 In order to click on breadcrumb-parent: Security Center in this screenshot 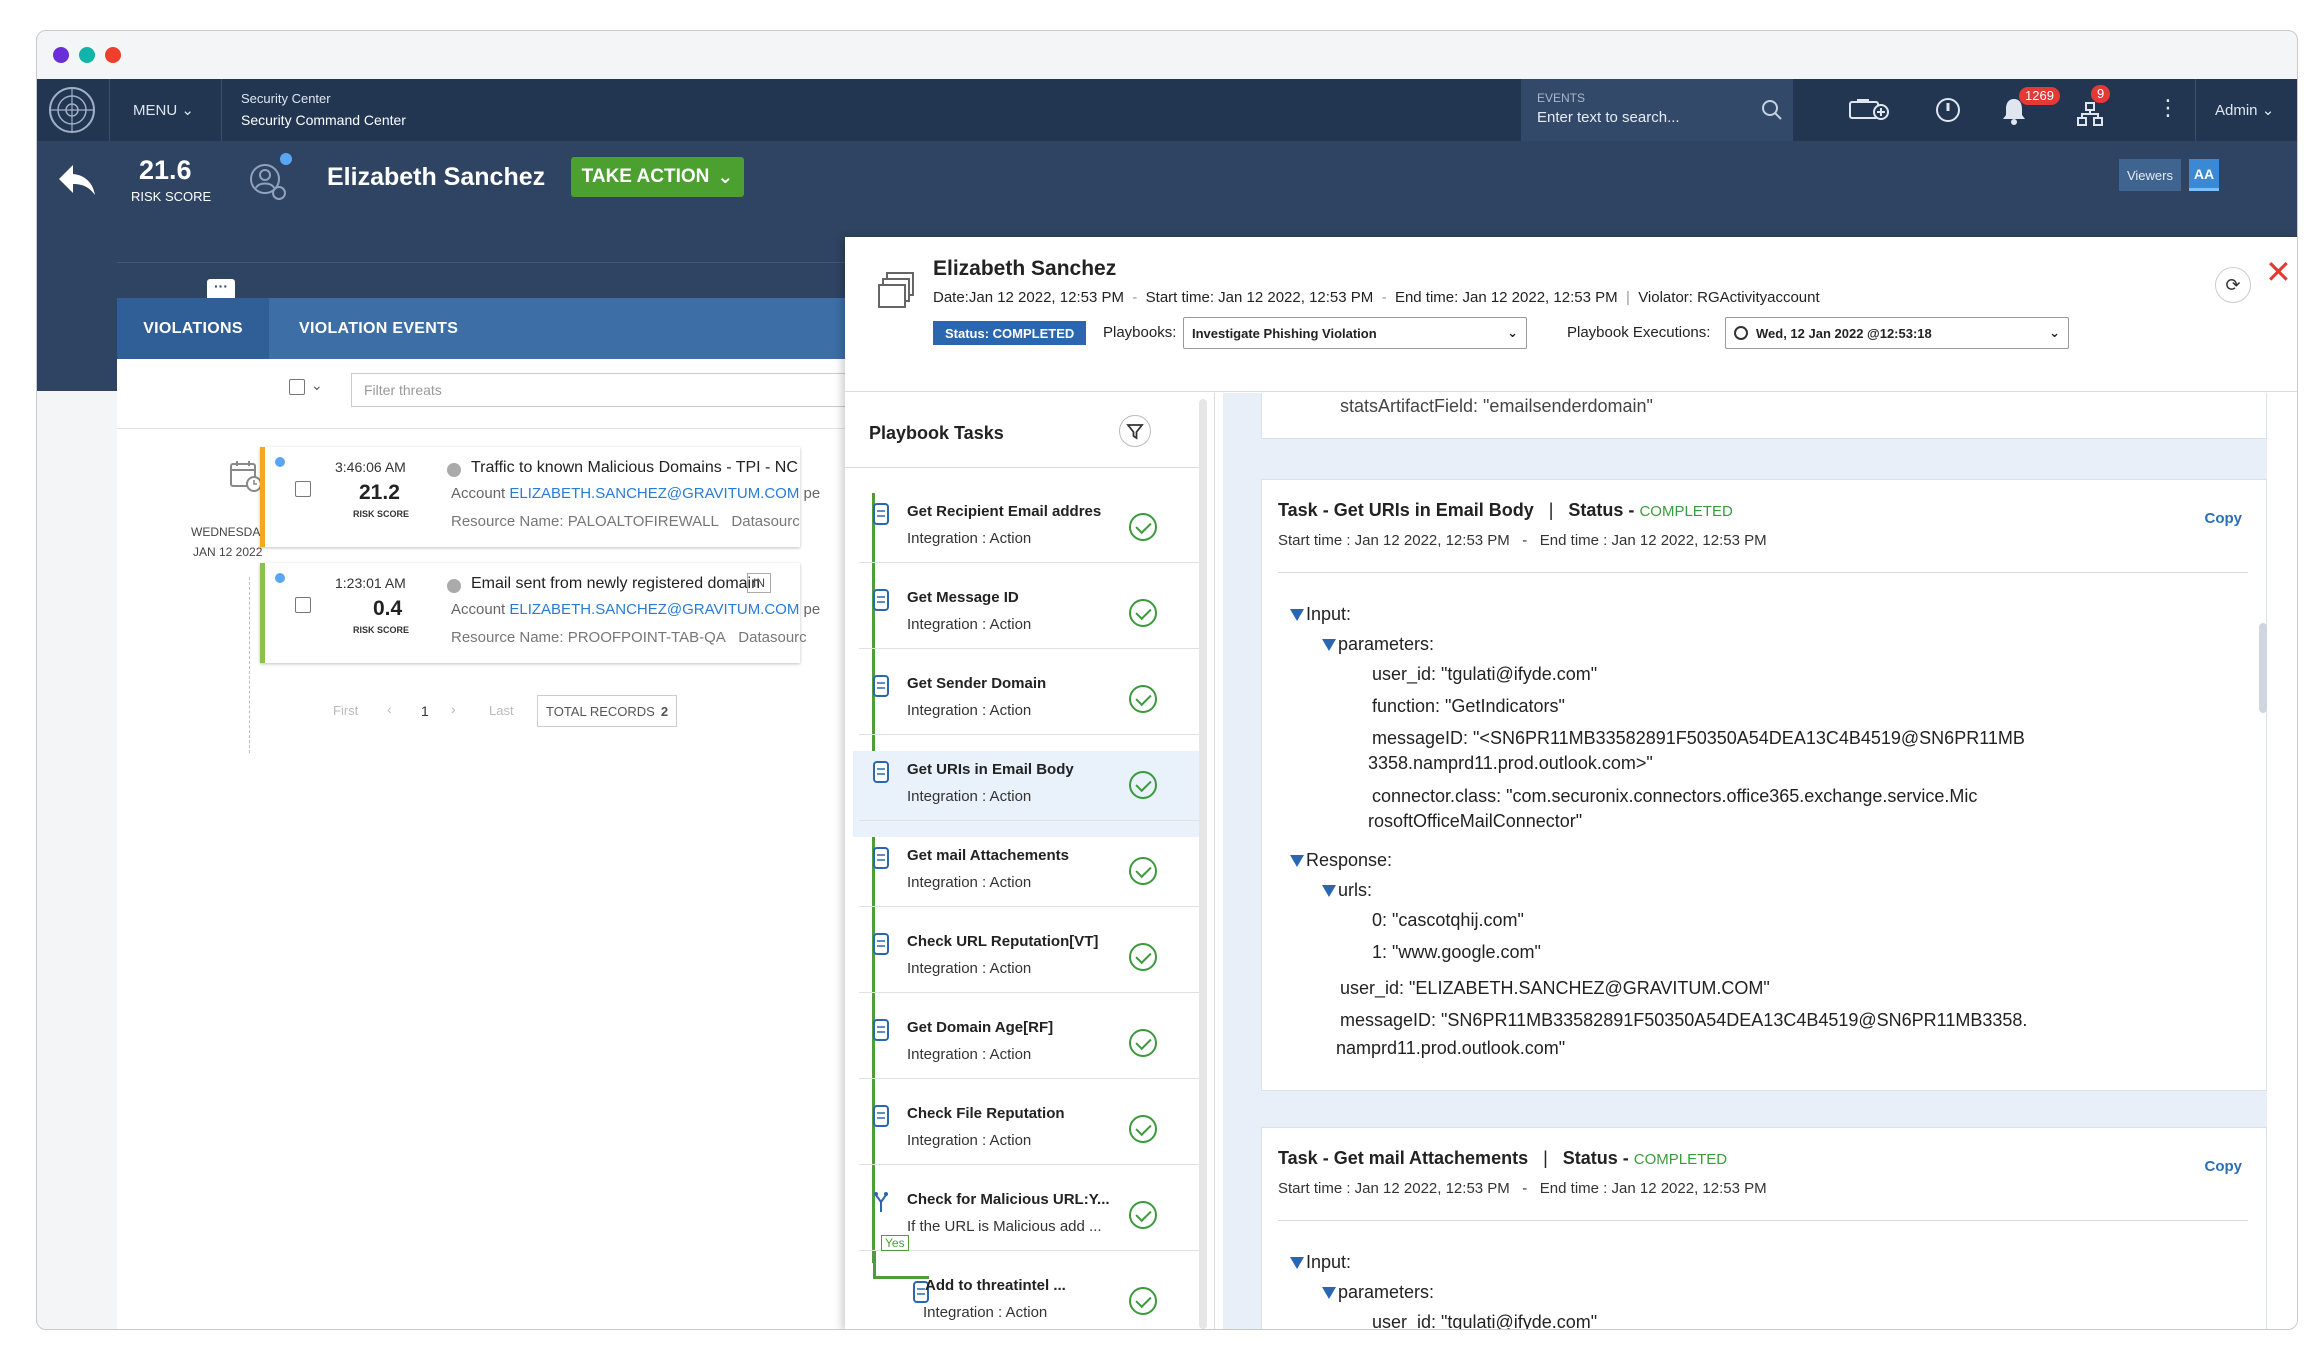, I will do `click(286, 98)`.